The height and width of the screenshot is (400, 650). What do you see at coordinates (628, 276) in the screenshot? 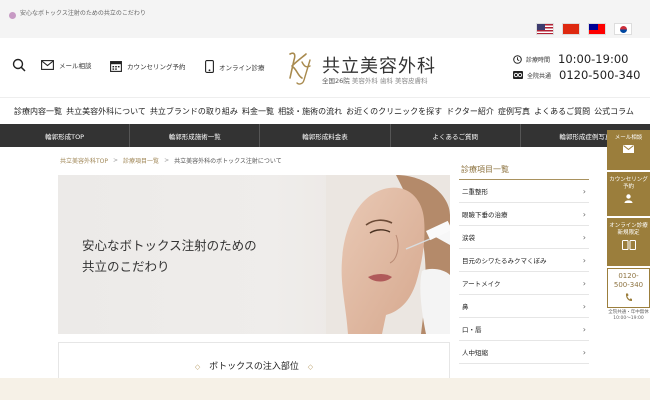
I see `float-phone-number-1: 0120-` at bounding box center [628, 276].